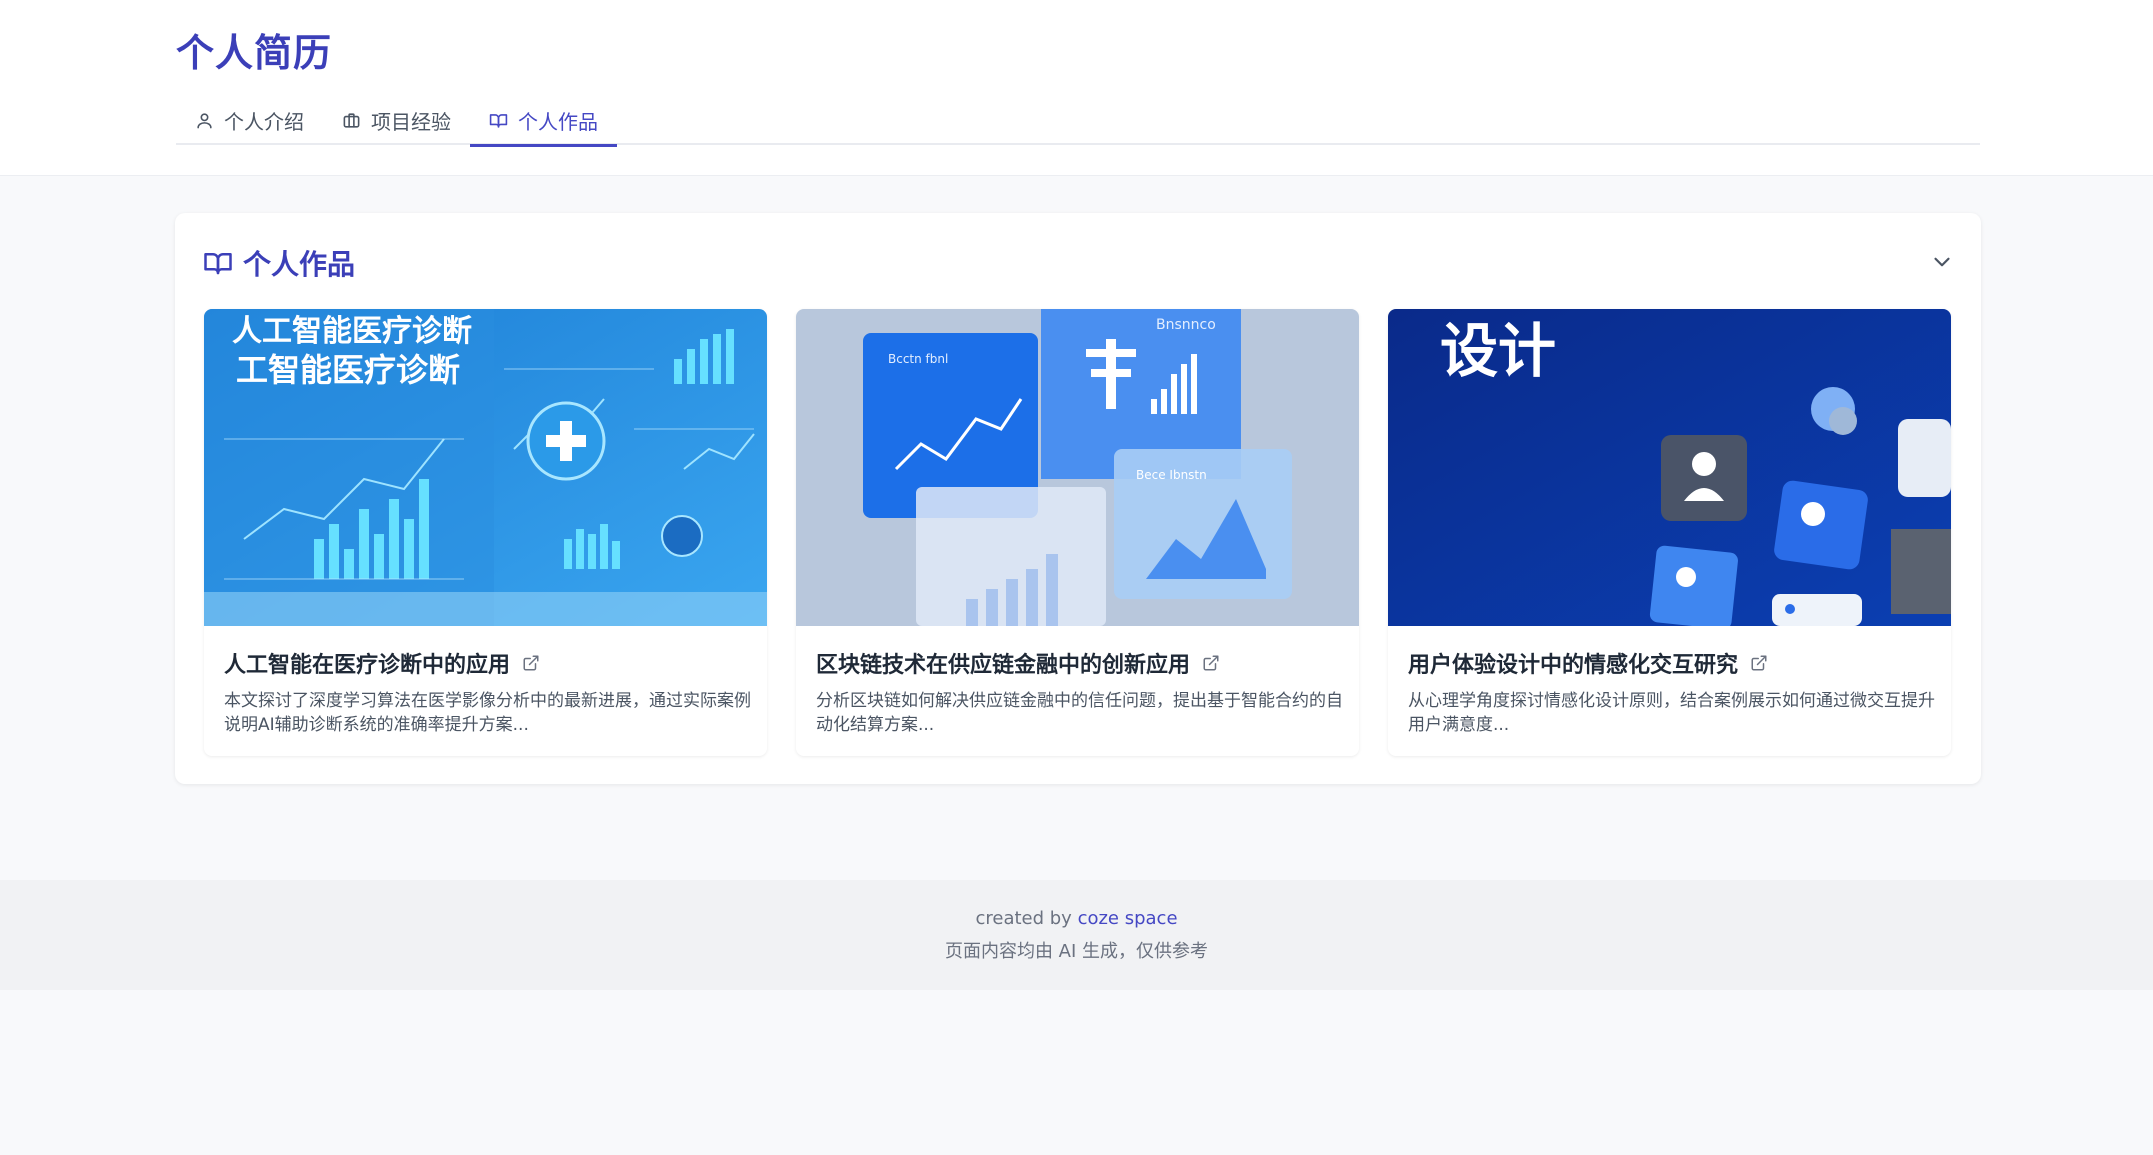  I want to click on work-thumbnail: 人工智能医疗诊断 工智能医疗诊断, so click(485, 467).